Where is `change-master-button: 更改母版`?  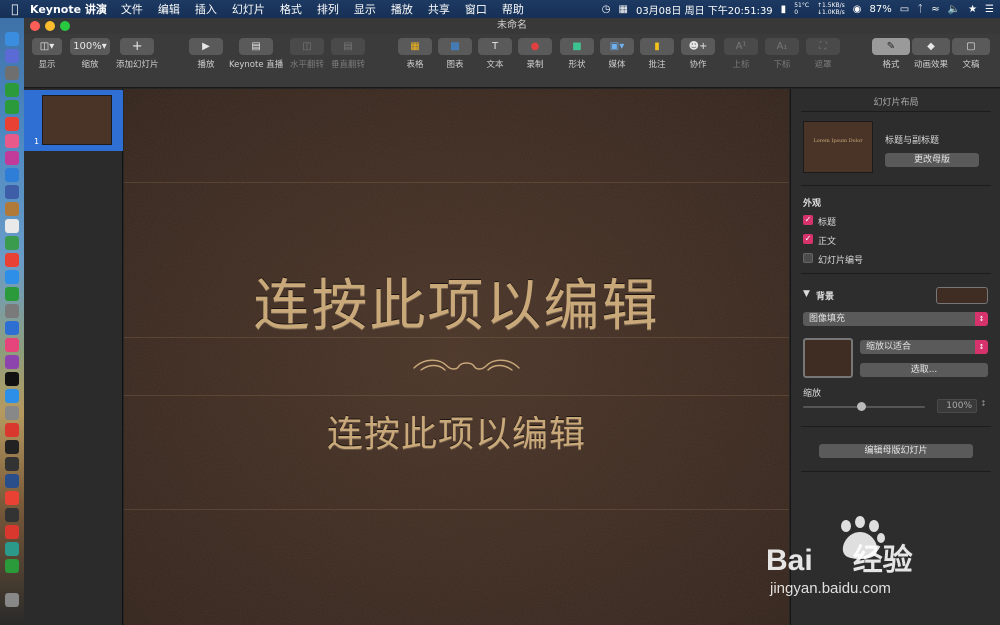 change-master-button: 更改母版 is located at coordinates (932, 160).